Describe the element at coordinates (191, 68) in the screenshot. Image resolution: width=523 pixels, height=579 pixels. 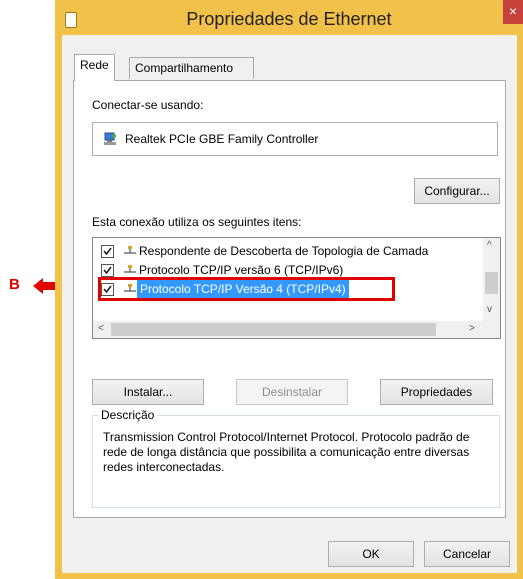
I see `tab-compartilhamento: Compartilhamento` at that location.